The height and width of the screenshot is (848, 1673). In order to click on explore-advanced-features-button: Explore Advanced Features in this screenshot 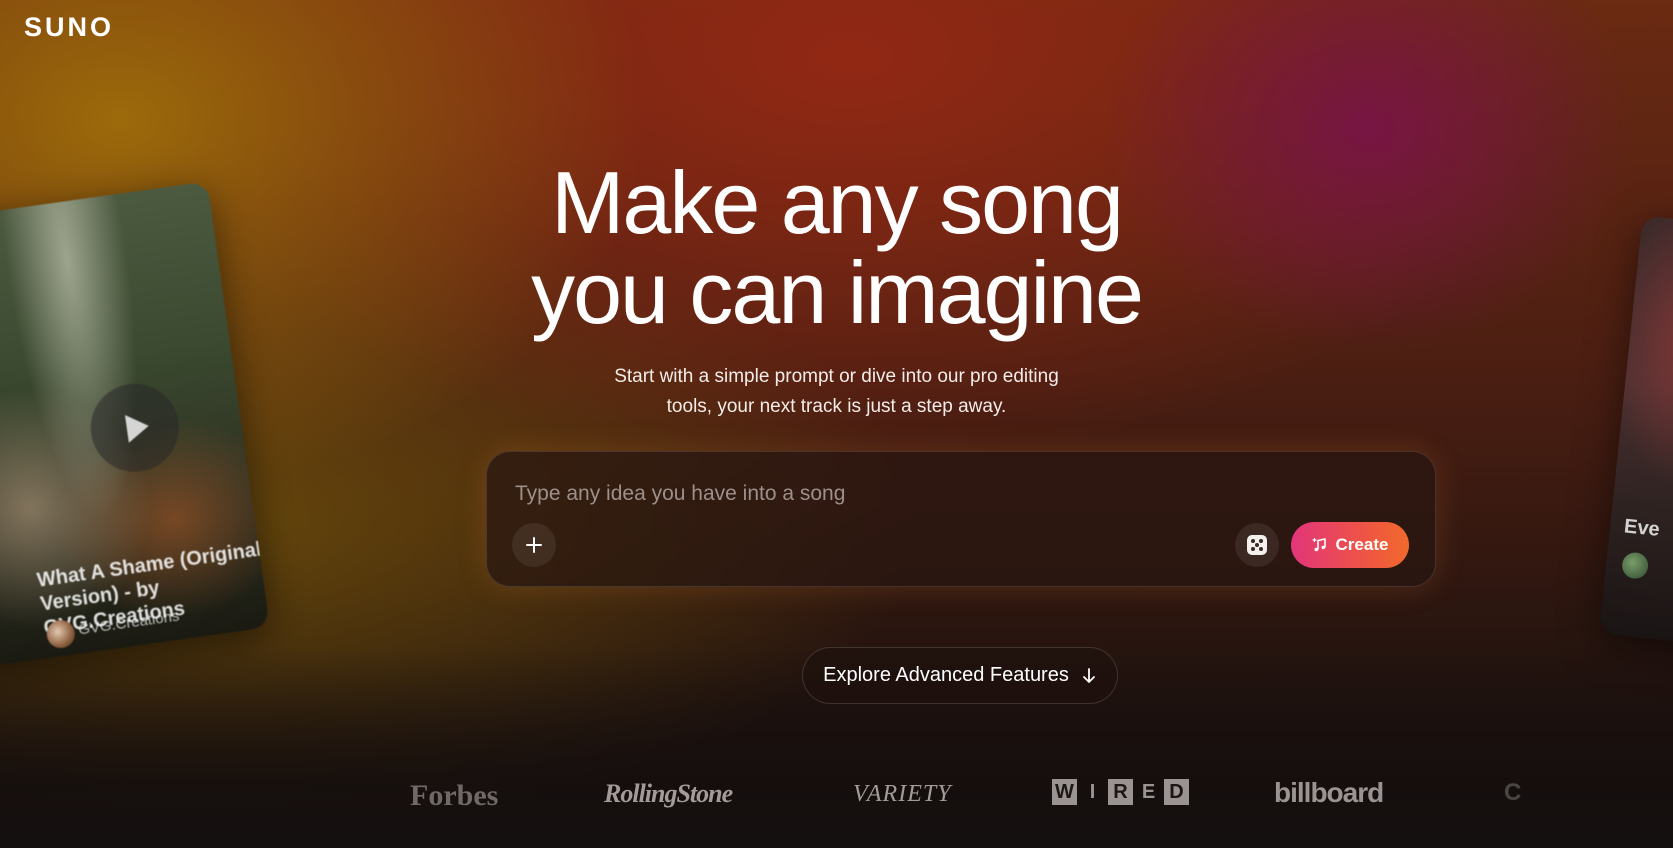, I will do `click(960, 675)`.